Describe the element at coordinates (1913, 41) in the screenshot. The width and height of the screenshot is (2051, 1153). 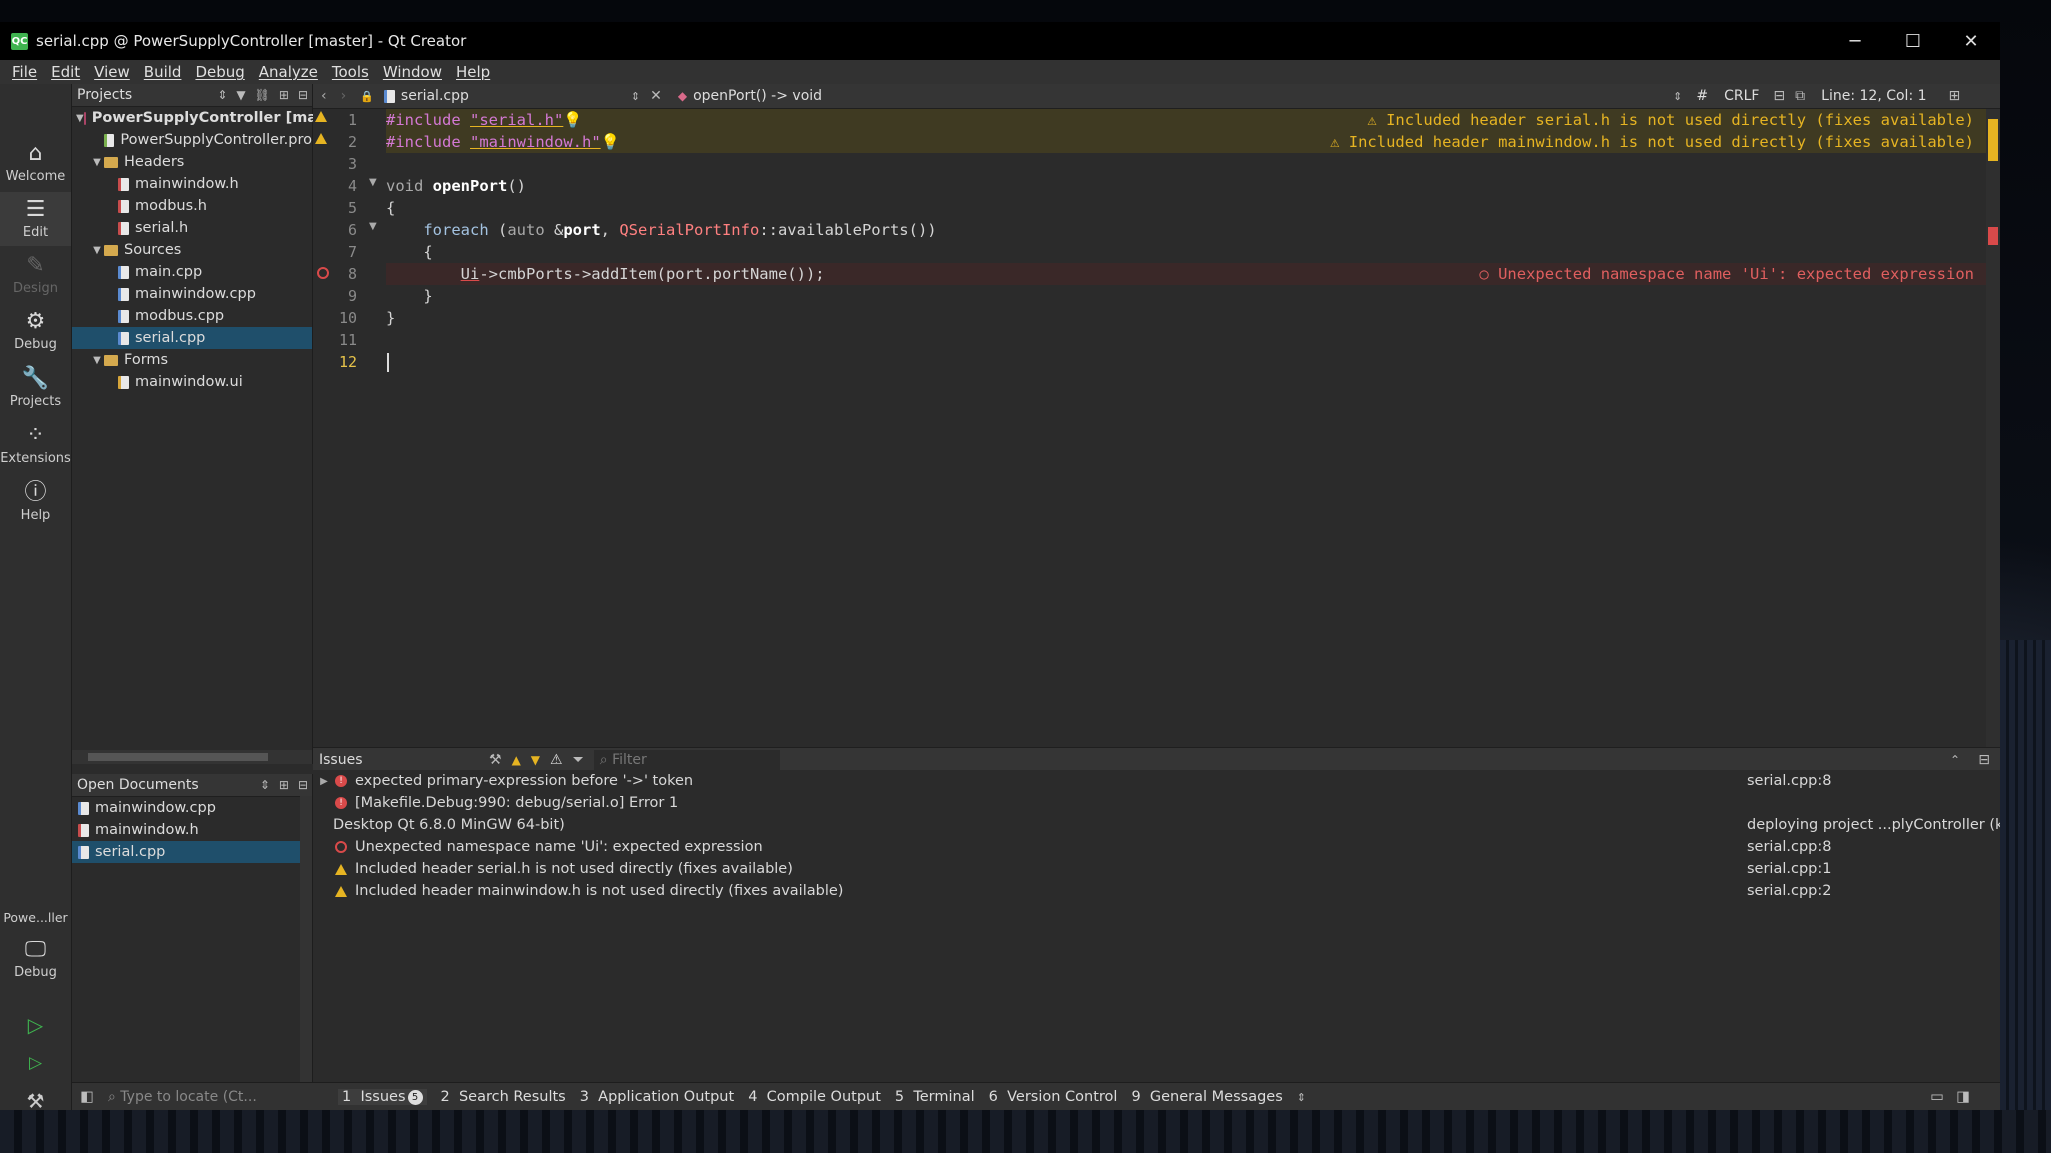
I see `maximize-button: ☐` at that location.